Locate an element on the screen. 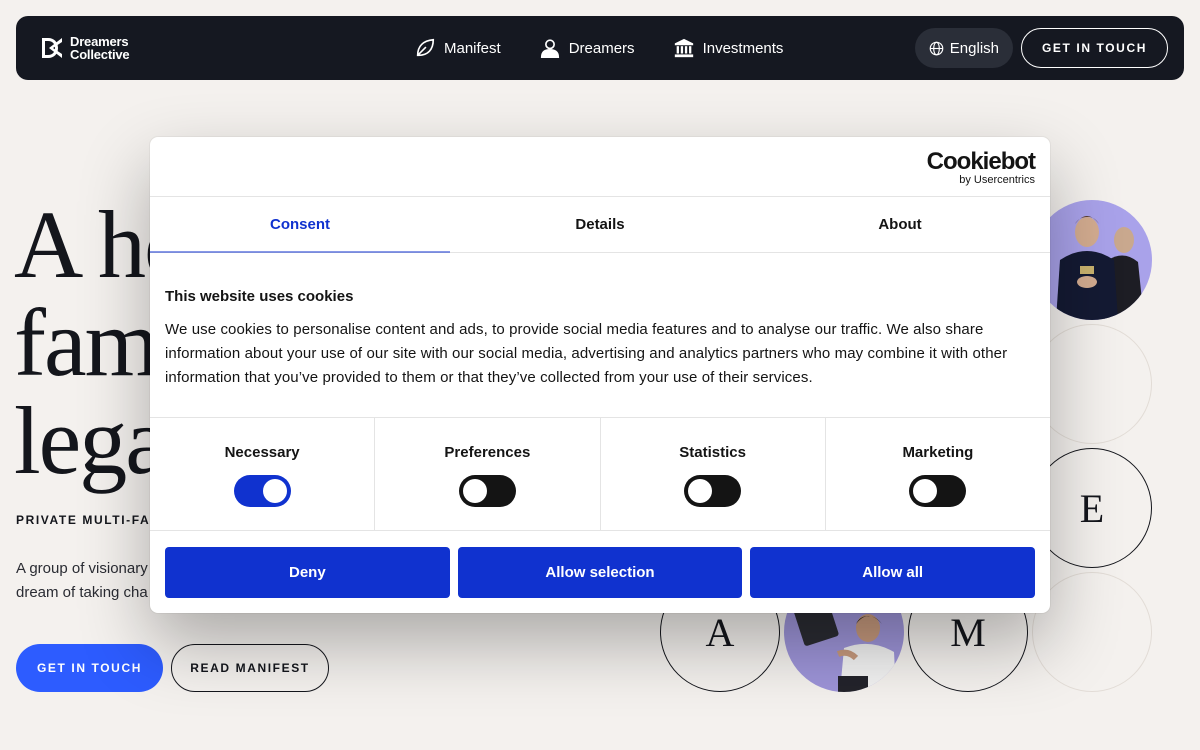  necessary-switch is located at coordinates (262, 491).